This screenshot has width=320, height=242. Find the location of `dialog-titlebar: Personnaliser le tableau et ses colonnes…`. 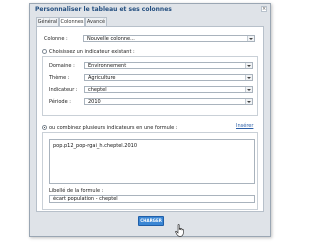

dialog-titlebar: Personnaliser le tableau et ses colonnes… is located at coordinates (150, 9).